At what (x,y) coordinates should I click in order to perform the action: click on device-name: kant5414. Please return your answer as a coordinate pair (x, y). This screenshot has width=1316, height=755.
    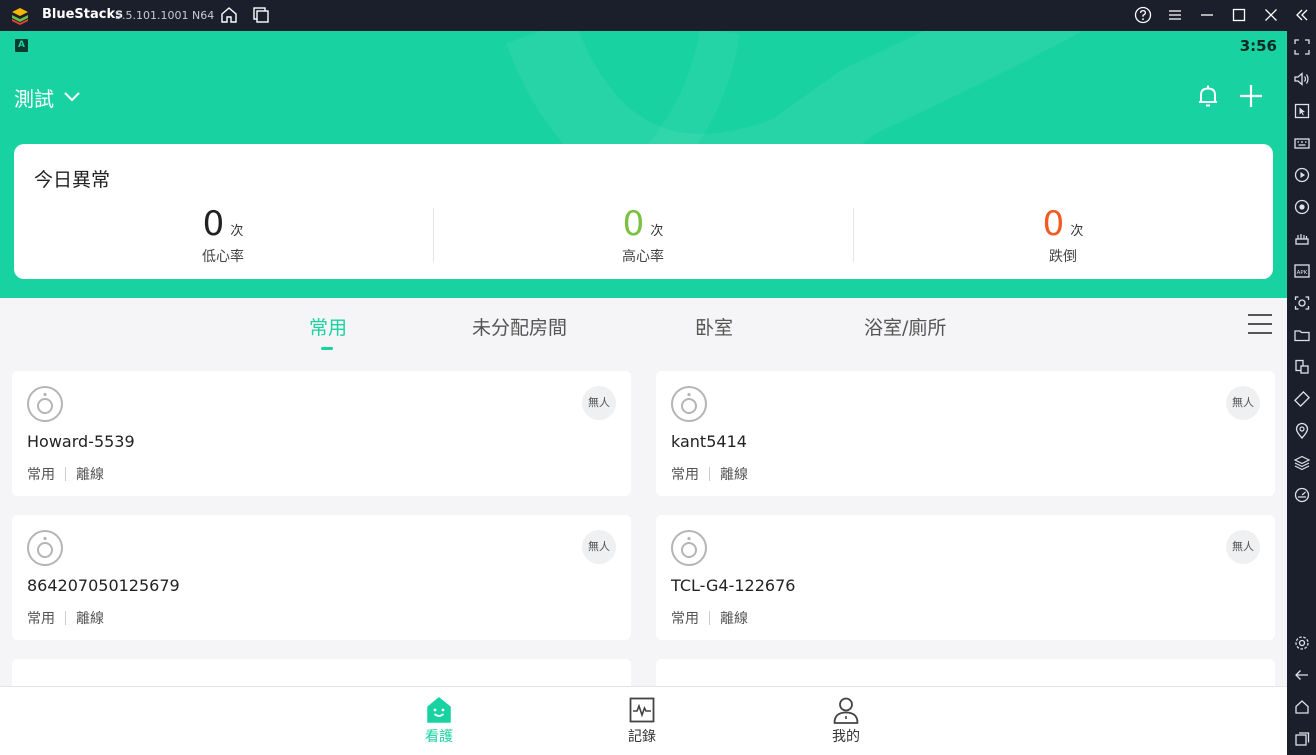
    Looking at the image, I should click on (709, 441).